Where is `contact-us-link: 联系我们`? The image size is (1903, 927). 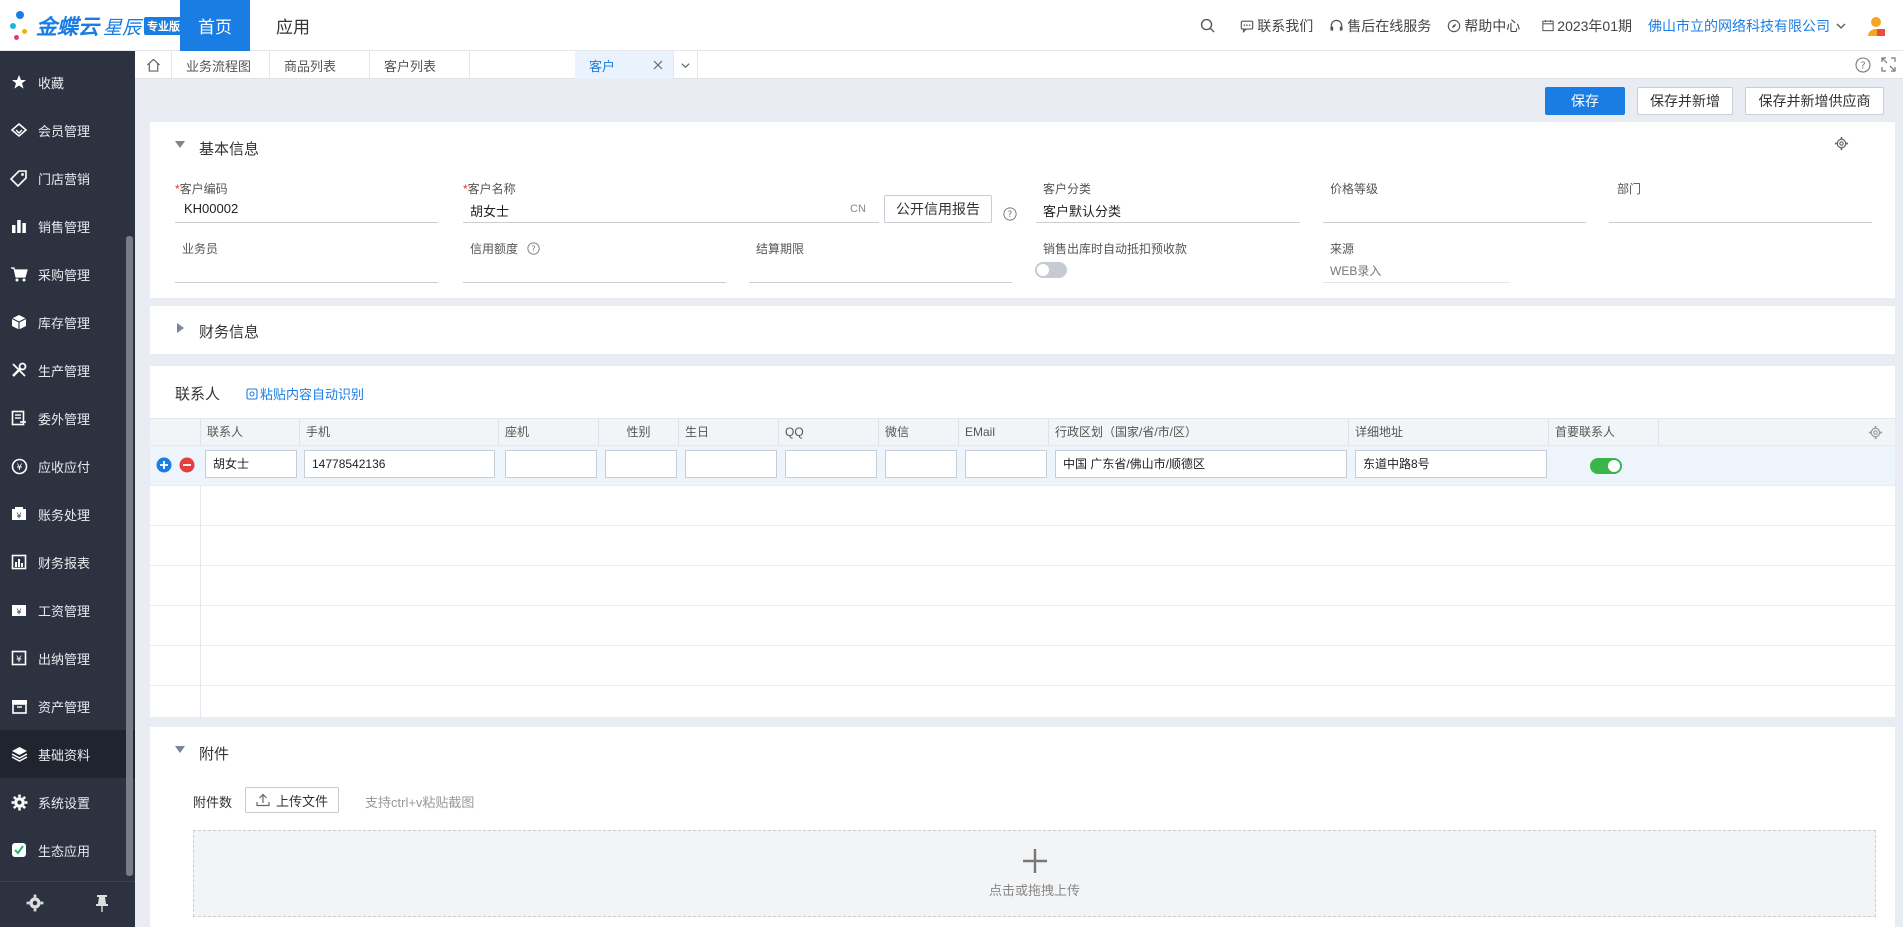 contact-us-link: 联系我们 is located at coordinates (1276, 26).